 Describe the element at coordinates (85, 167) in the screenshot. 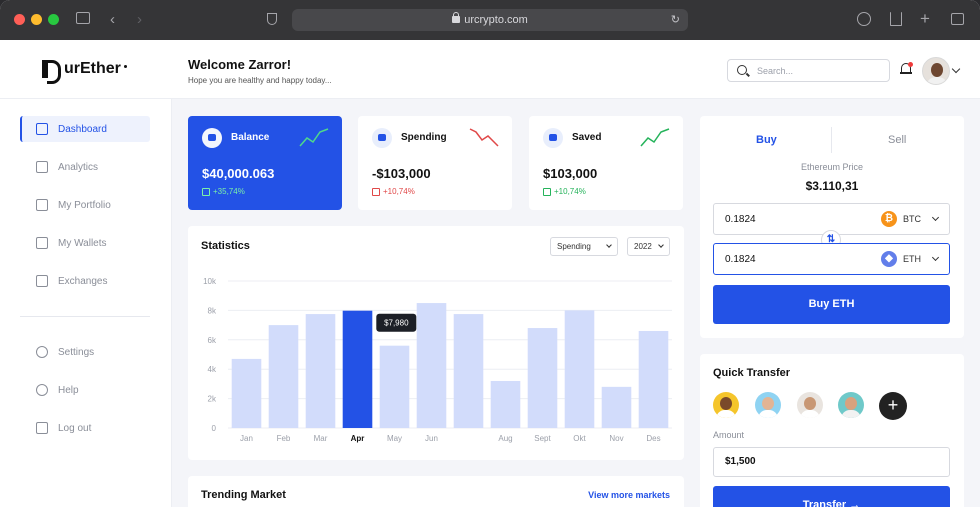

I see `sidebar-item-analytics: Analytics` at that location.